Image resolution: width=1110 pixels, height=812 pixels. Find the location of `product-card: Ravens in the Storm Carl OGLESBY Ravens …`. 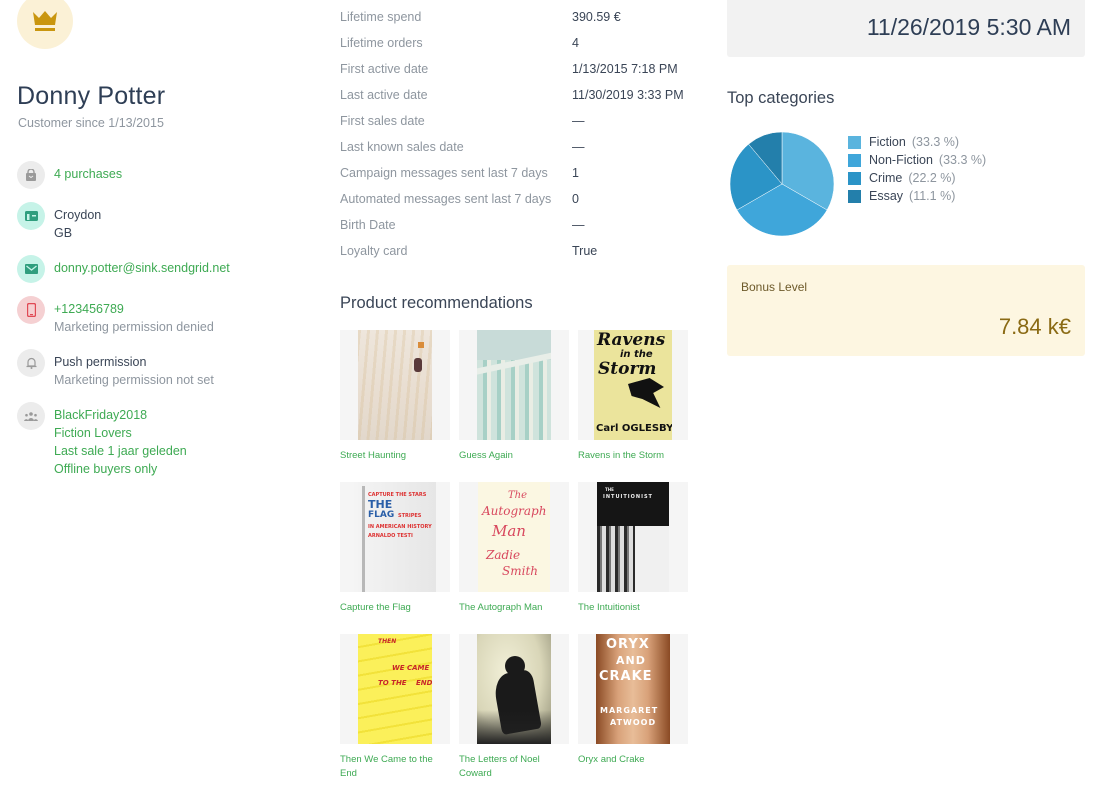

product-card: Ravens in the Storm Carl OGLESBY Ravens … is located at coordinates (633, 406).